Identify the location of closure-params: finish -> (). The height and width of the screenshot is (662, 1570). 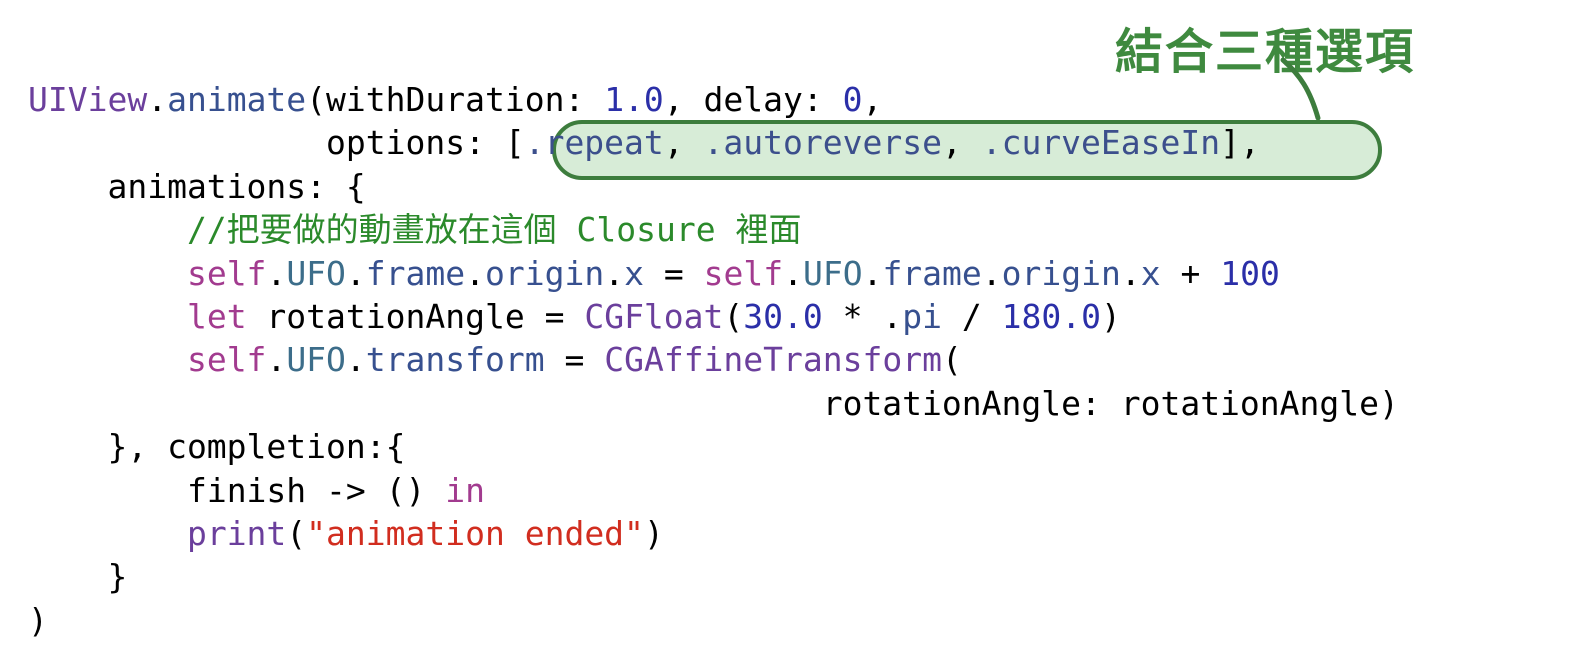
(316, 490).